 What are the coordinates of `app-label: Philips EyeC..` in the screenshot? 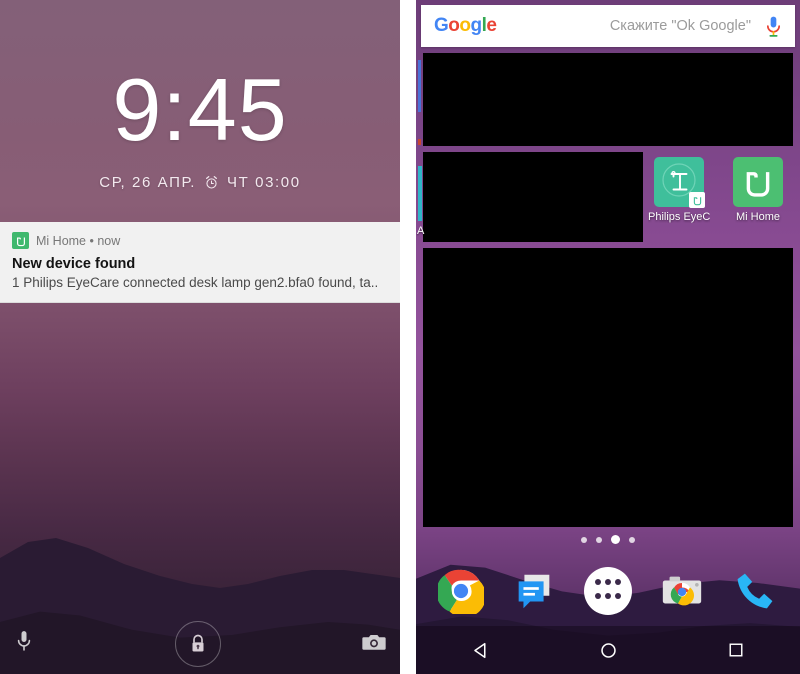 It's located at (679, 217).